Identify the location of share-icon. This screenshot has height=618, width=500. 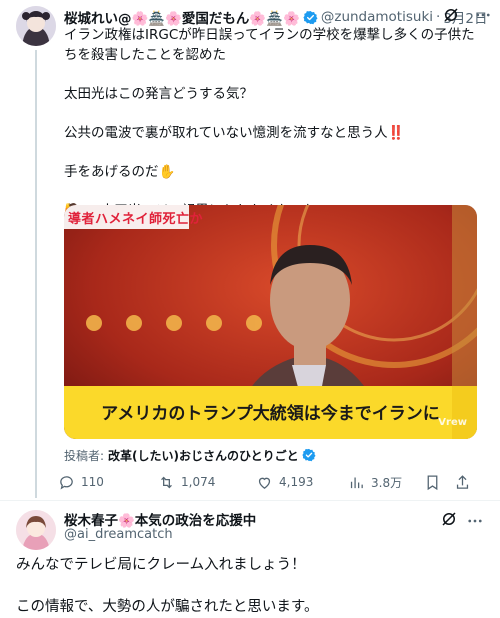
(462, 481).